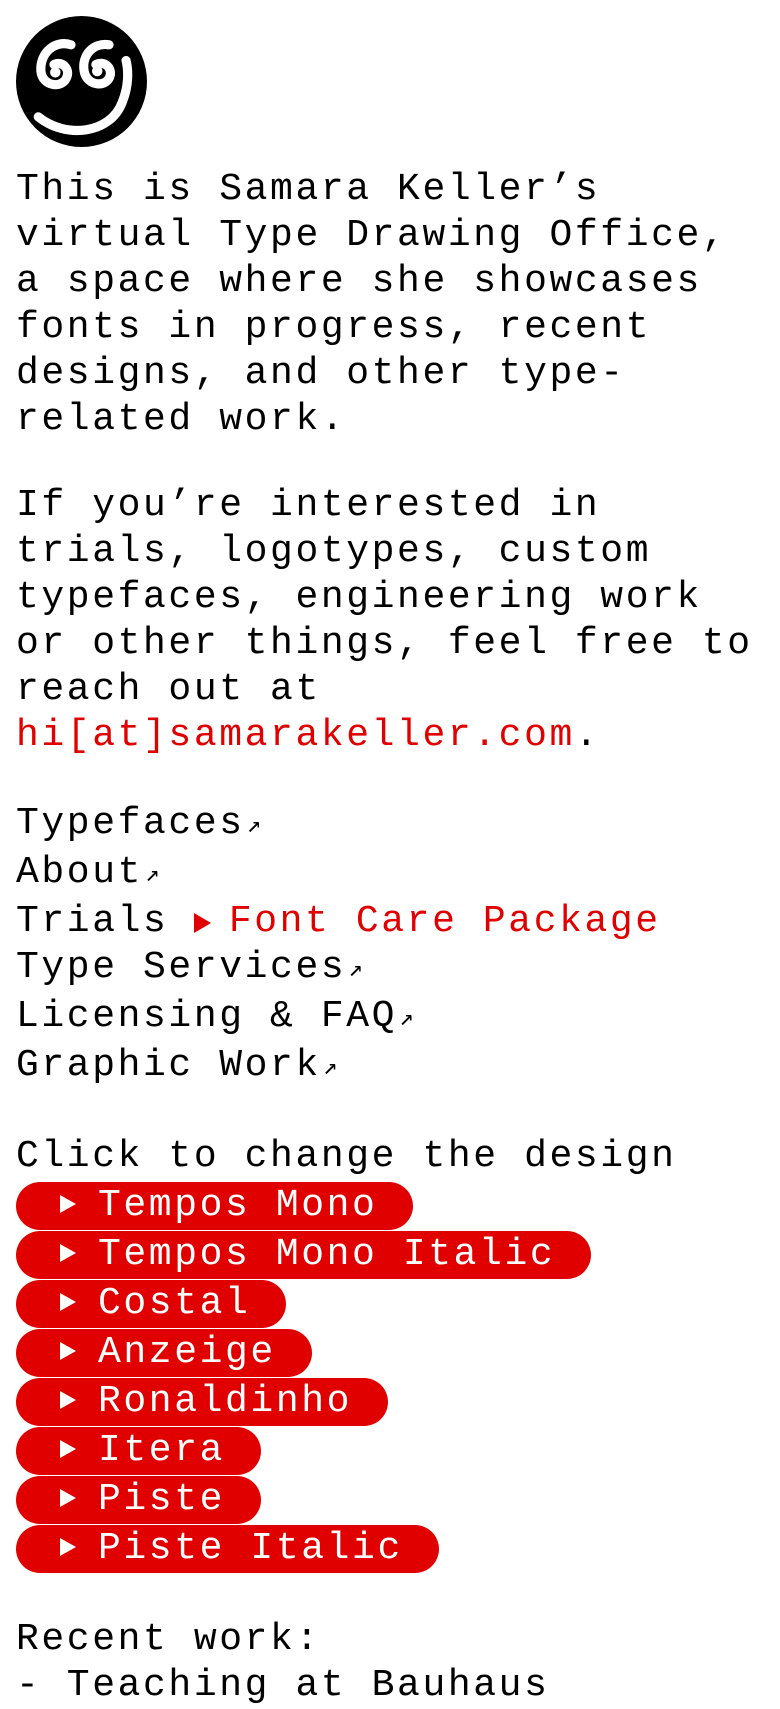  What do you see at coordinates (162, 1499) in the screenshot?
I see `design-option-label: Piste` at bounding box center [162, 1499].